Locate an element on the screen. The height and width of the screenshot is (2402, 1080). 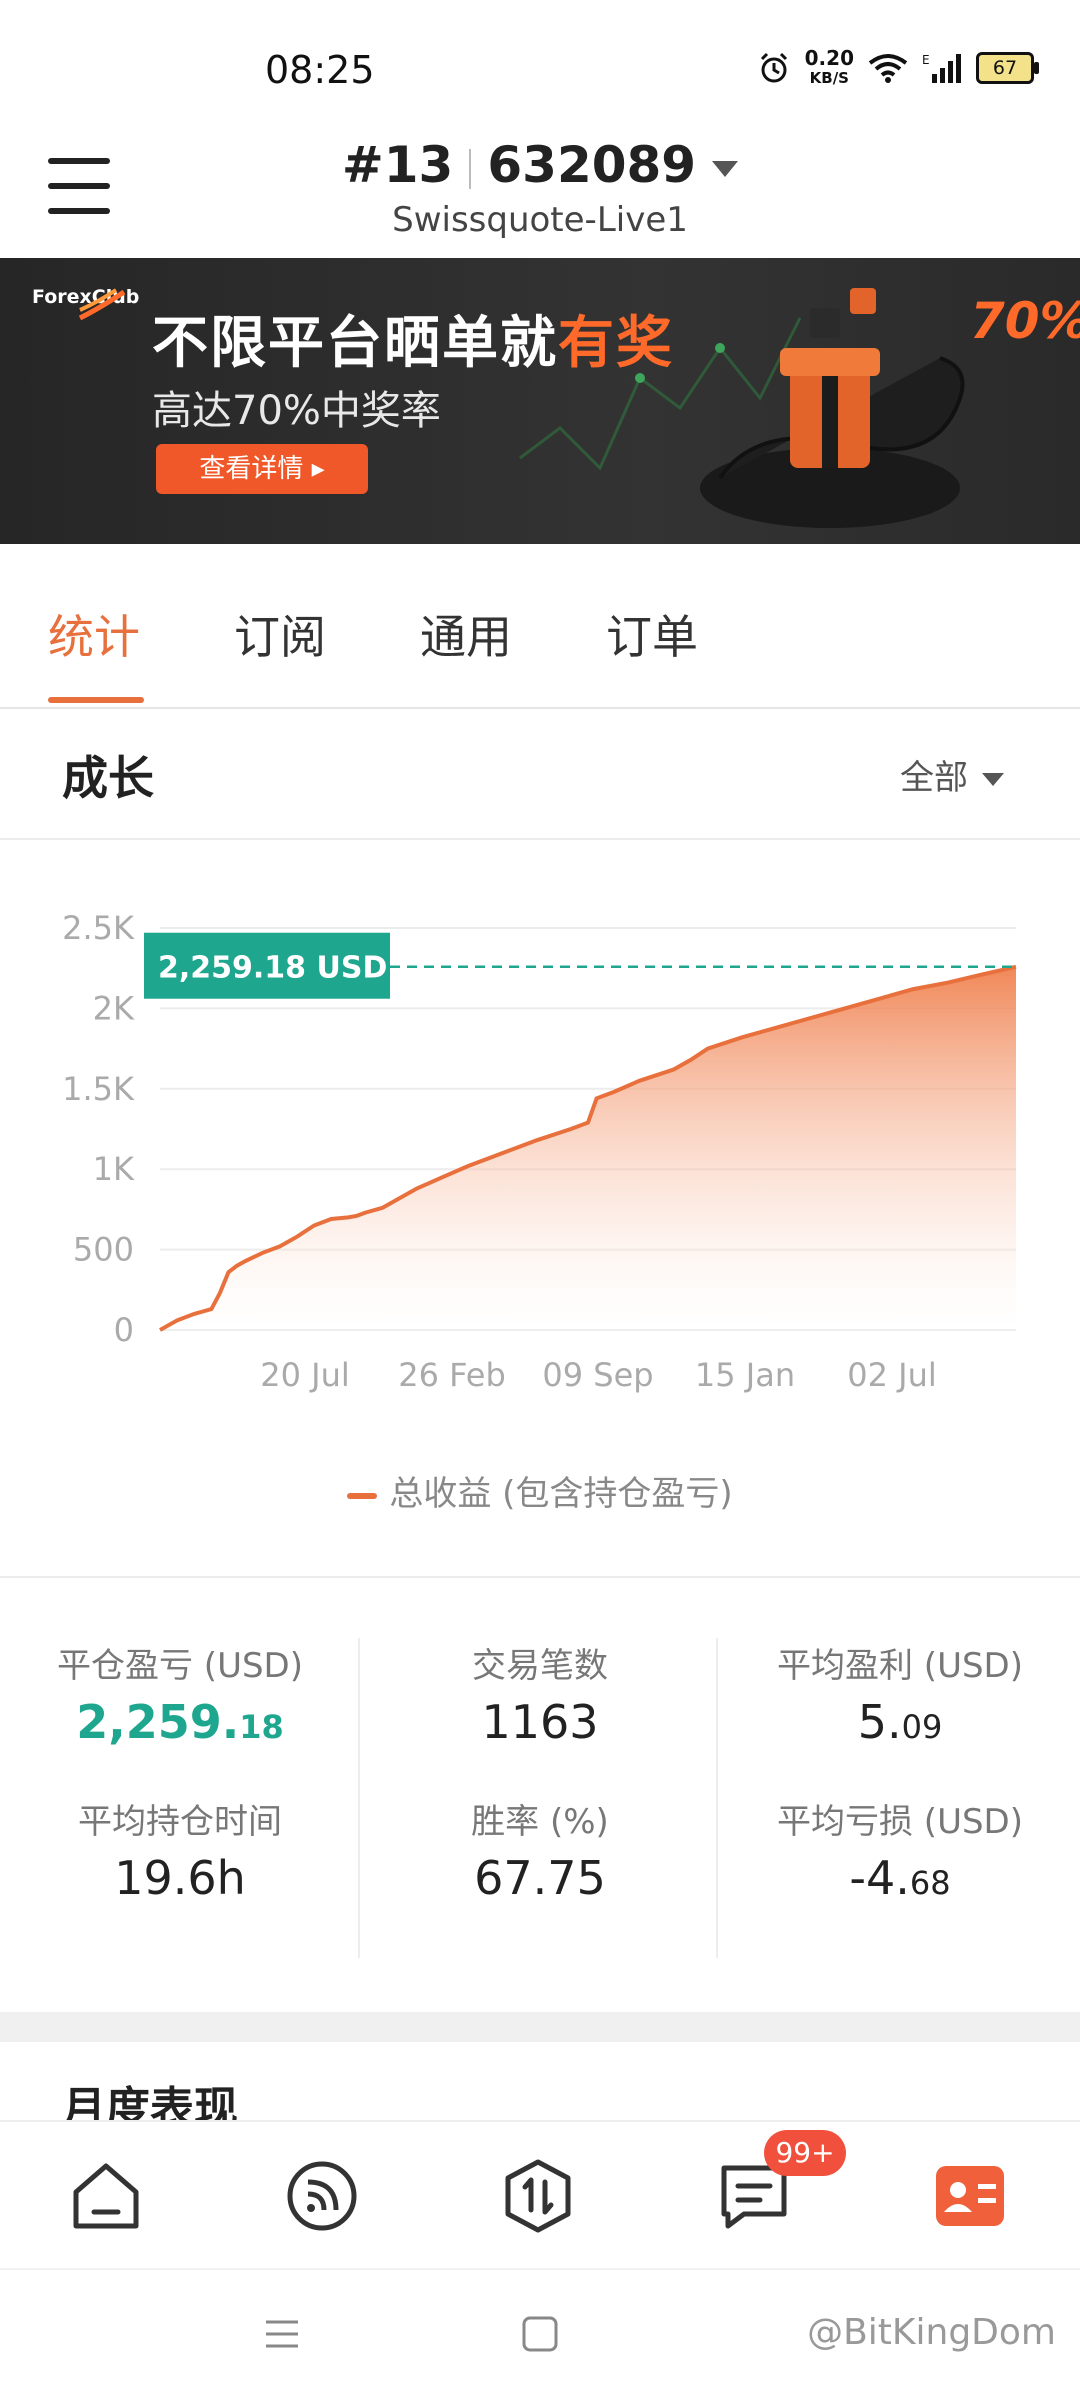
network-speed: 0.20 KB/S is located at coordinates (829, 66).